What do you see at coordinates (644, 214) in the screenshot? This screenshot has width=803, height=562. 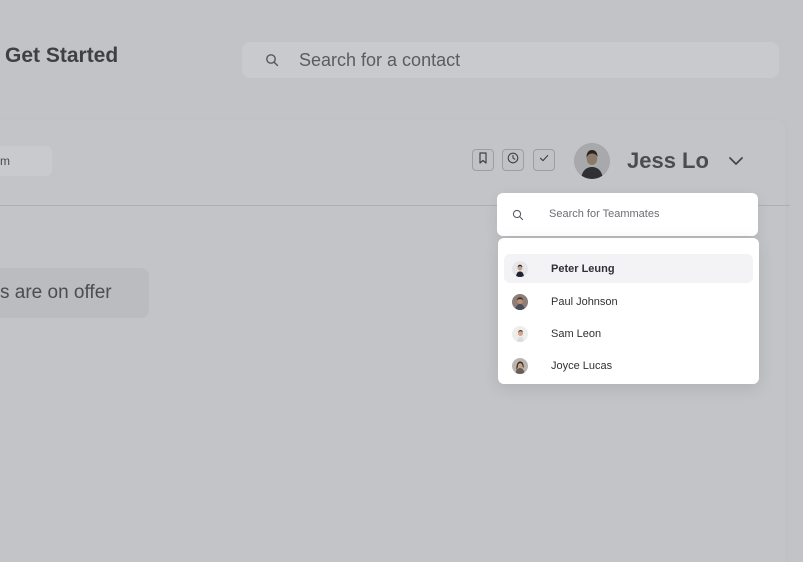 I see `teammate-search-input` at bounding box center [644, 214].